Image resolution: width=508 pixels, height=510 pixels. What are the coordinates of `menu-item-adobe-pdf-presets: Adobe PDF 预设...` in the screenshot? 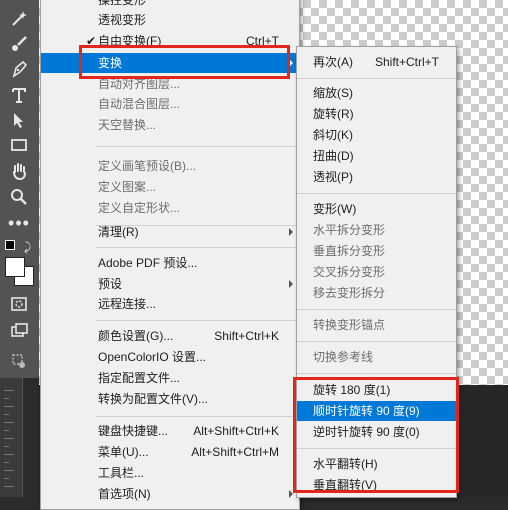 It's located at (170, 263).